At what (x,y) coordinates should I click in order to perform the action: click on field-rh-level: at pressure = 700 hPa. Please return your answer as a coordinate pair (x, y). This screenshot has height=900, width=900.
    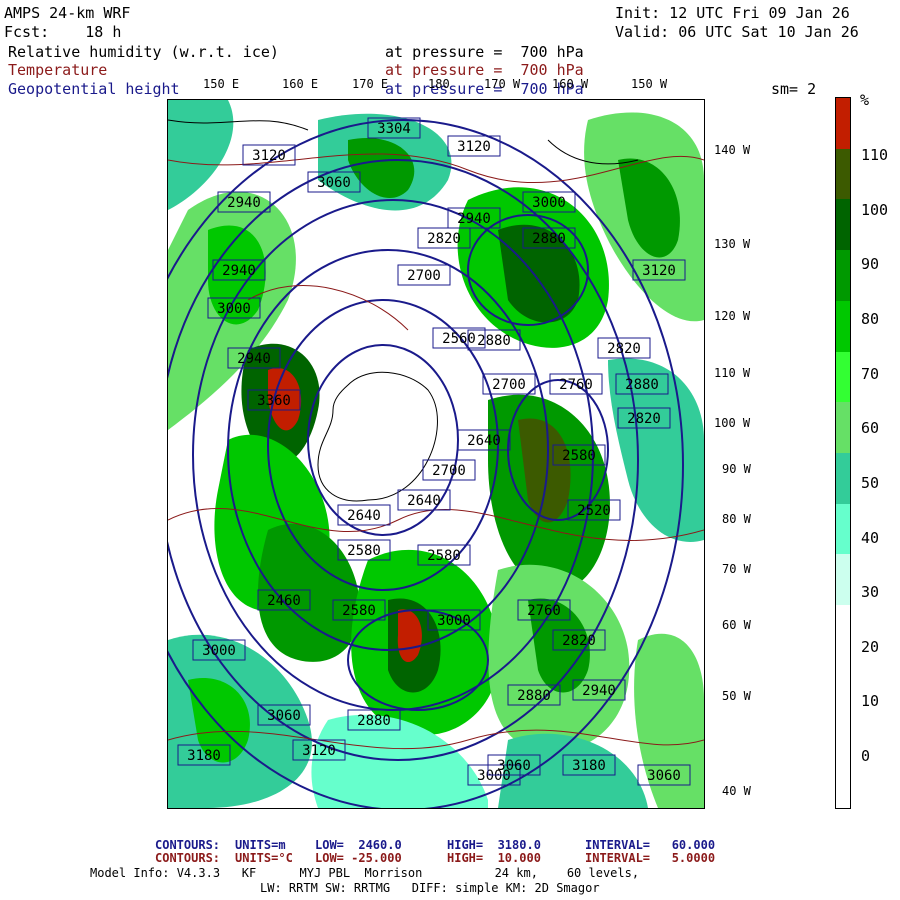
    Looking at the image, I should click on (484, 52).